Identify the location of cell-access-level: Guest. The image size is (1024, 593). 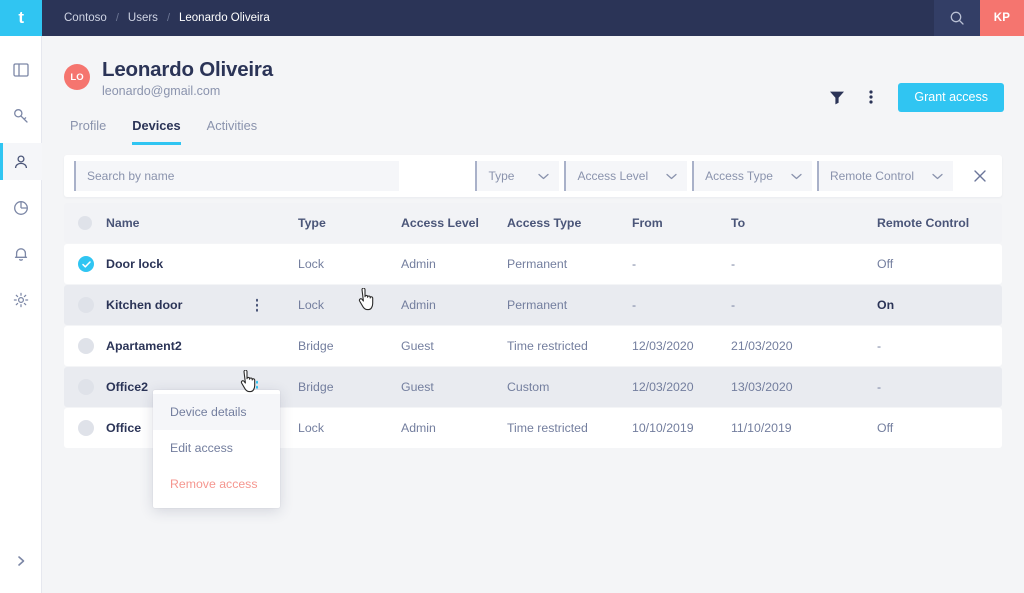
(417, 346).